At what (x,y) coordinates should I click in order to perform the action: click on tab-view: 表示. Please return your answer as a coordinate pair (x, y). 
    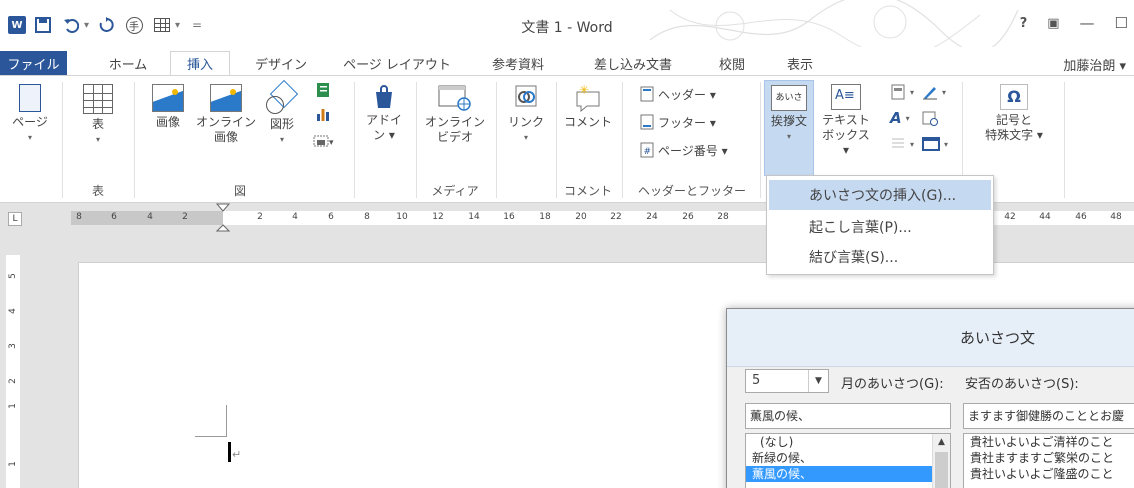
    Looking at the image, I should click on (800, 63).